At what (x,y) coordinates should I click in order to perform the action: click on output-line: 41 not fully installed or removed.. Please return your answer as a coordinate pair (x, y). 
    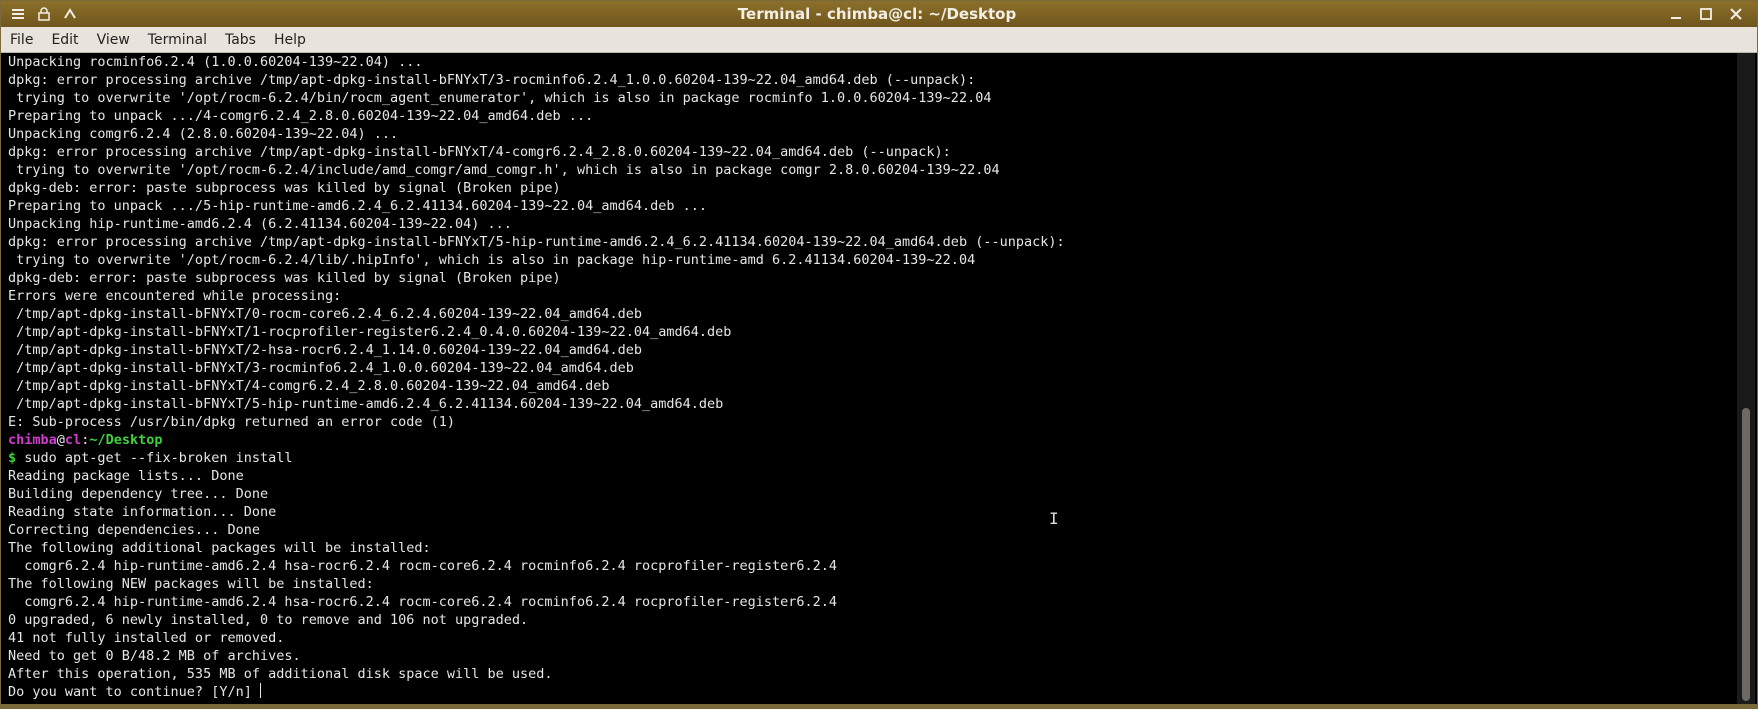
    Looking at the image, I should click on (146, 638).